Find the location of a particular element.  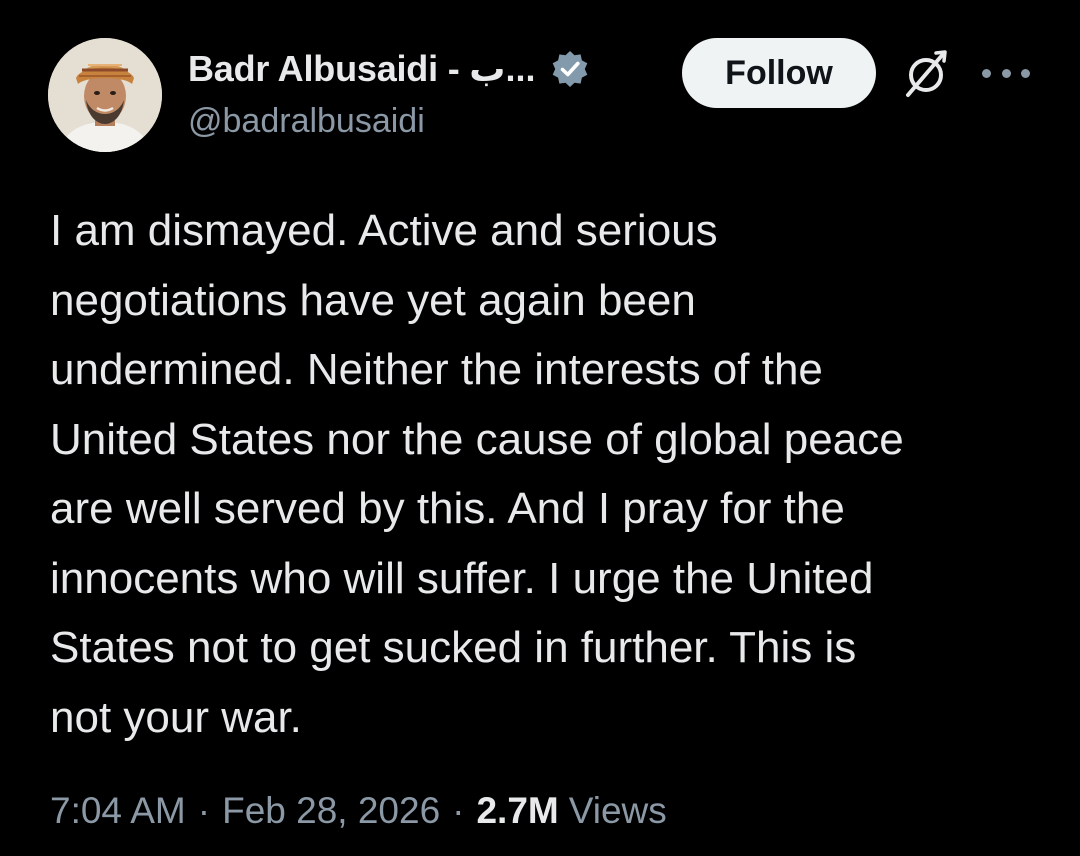

views-count: 2.7M is located at coordinates (517, 811).